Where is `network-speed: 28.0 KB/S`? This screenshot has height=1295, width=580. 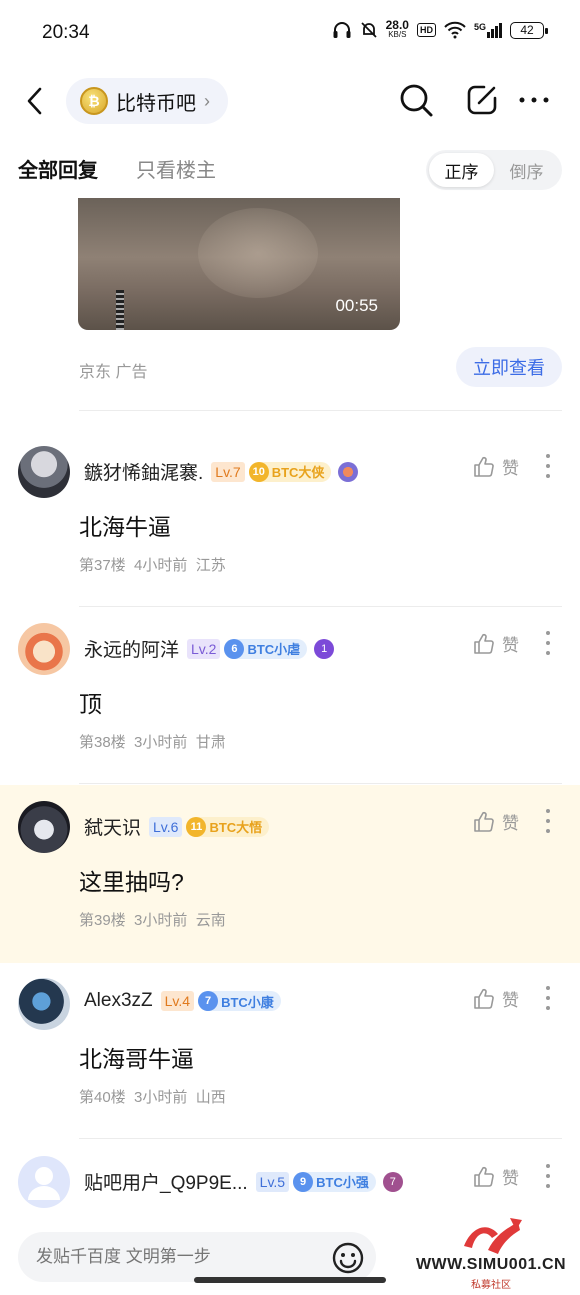 network-speed: 28.0 KB/S is located at coordinates (397, 29).